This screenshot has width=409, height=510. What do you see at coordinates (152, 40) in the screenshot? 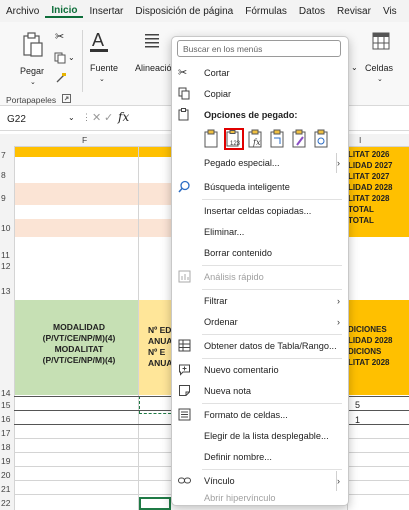
I see `alignment-icon` at bounding box center [152, 40].